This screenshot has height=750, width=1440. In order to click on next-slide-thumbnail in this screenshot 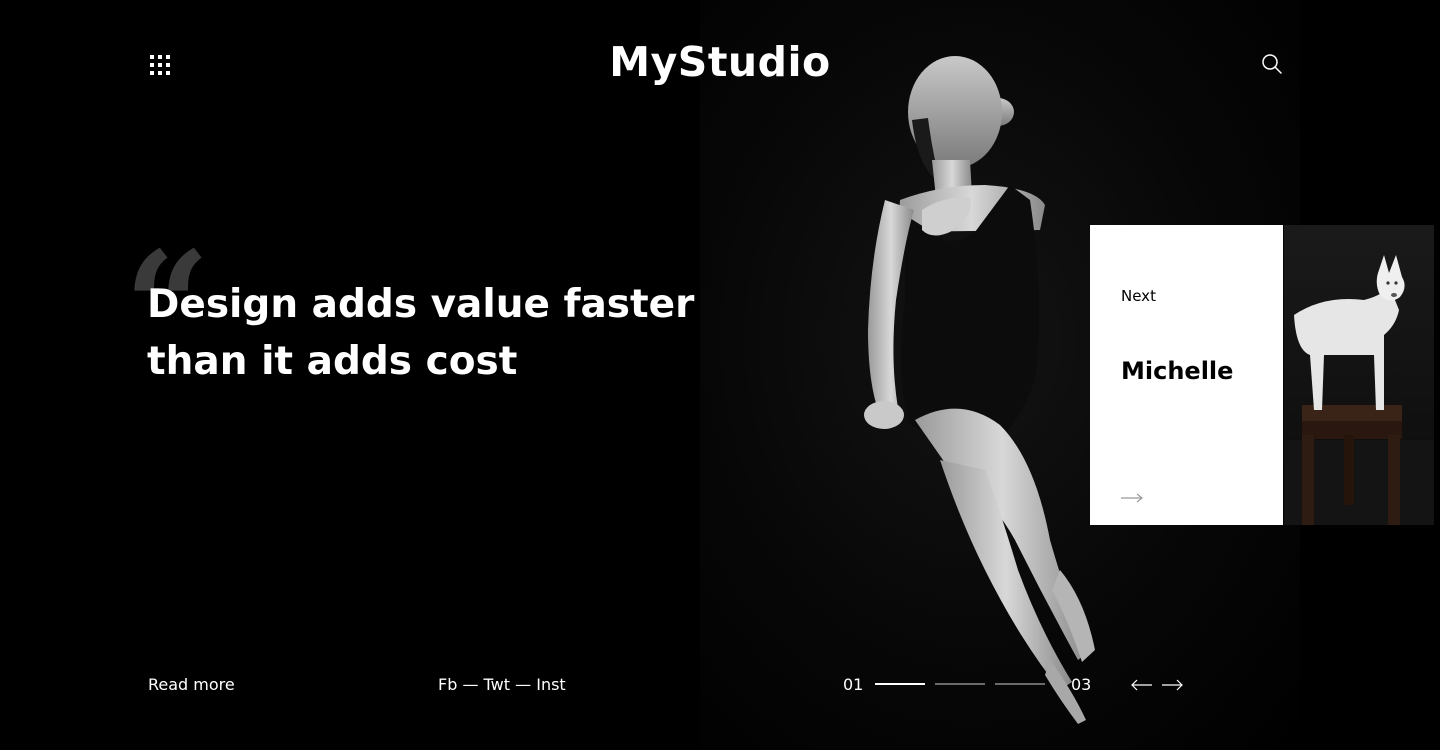, I will do `click(1359, 375)`.